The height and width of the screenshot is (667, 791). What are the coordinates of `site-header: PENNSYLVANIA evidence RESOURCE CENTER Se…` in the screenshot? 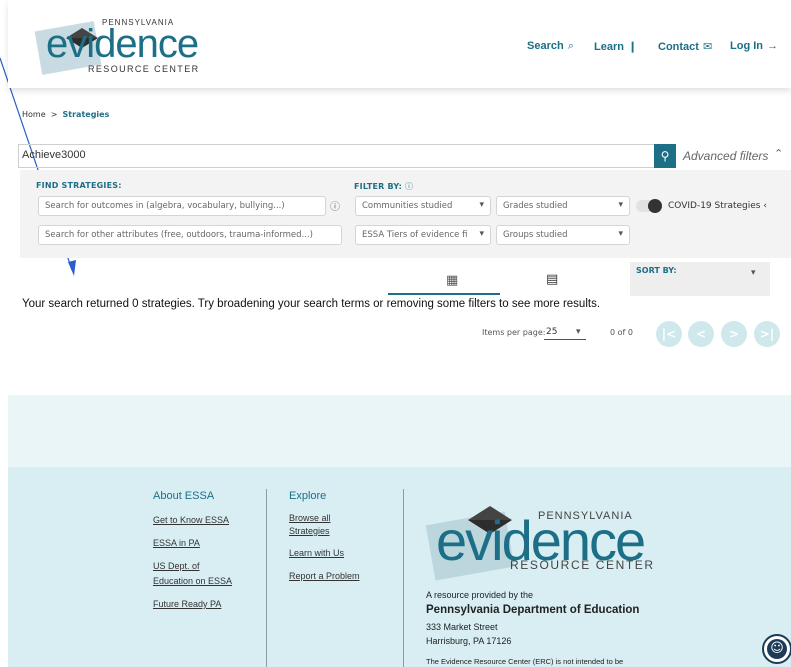 It's located at (399, 44).